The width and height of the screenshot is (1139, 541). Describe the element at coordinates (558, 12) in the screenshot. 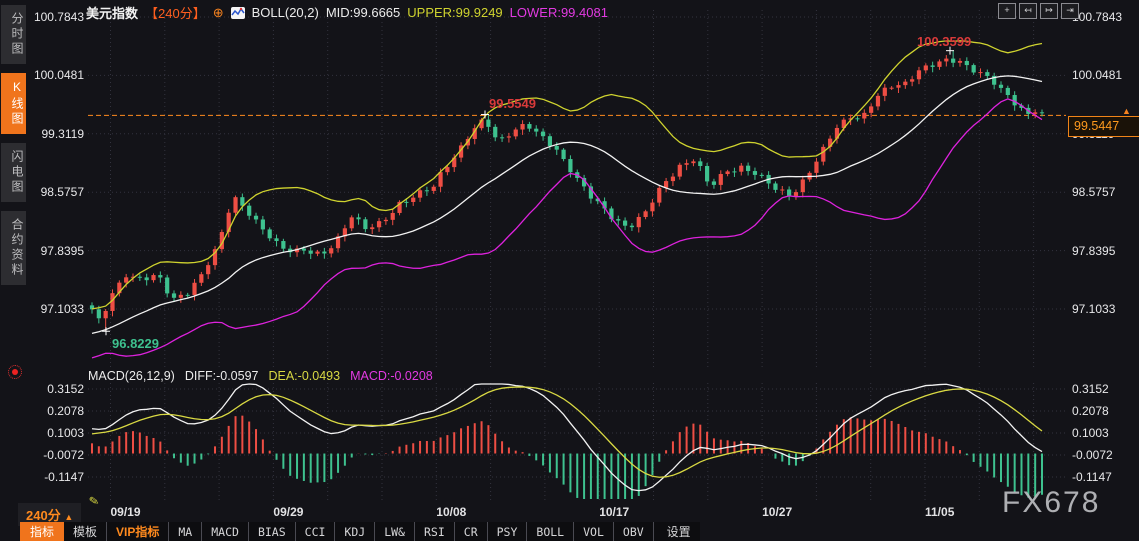

I see `boll-lower-value: LOWER:99.4081` at that location.